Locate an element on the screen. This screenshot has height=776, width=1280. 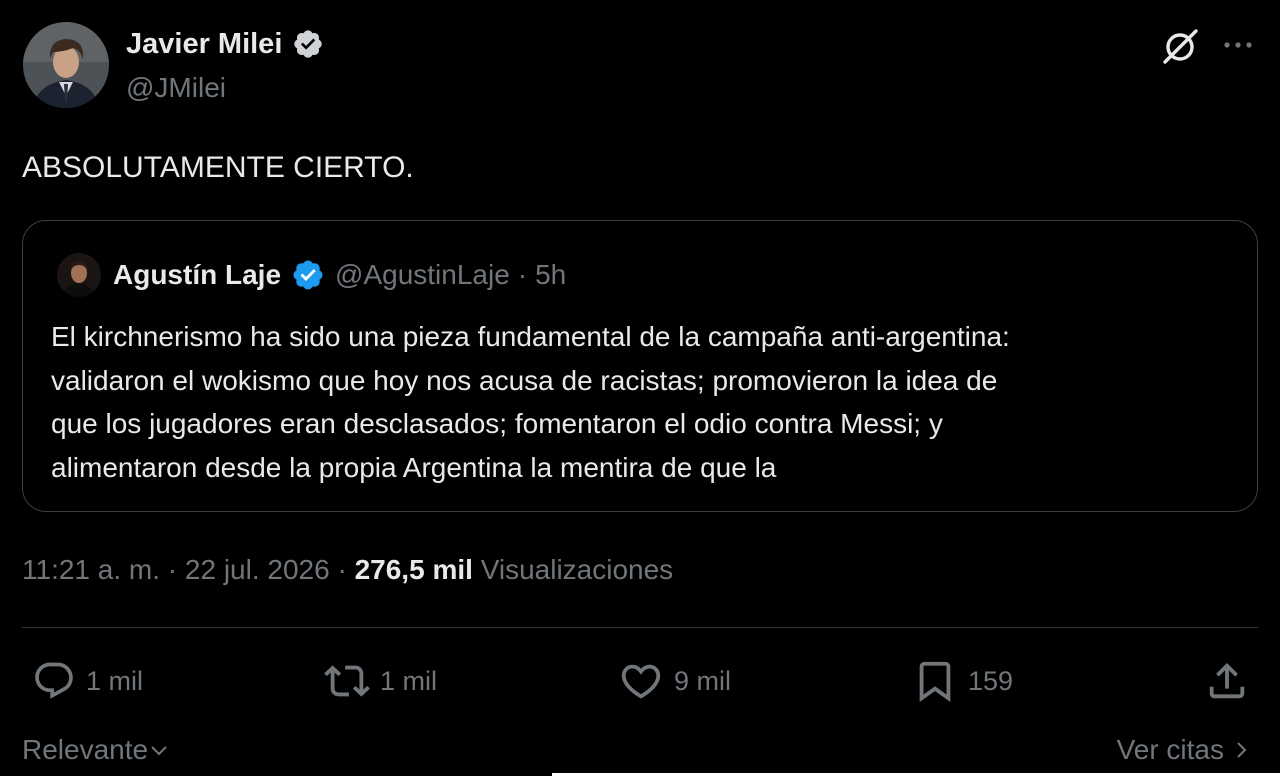
quoted-author-name: Agustín Laje is located at coordinates (197, 275).